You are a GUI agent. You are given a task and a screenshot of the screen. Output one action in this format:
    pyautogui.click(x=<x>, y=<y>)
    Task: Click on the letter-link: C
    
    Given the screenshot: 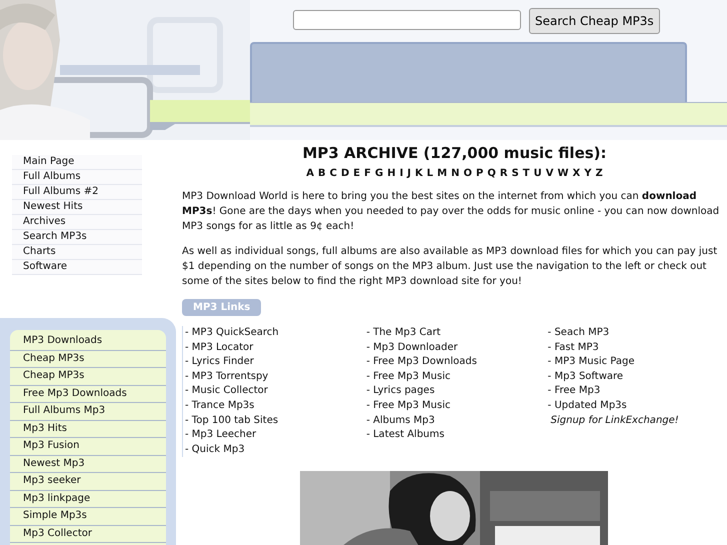 What is the action you would take?
    pyautogui.click(x=333, y=173)
    